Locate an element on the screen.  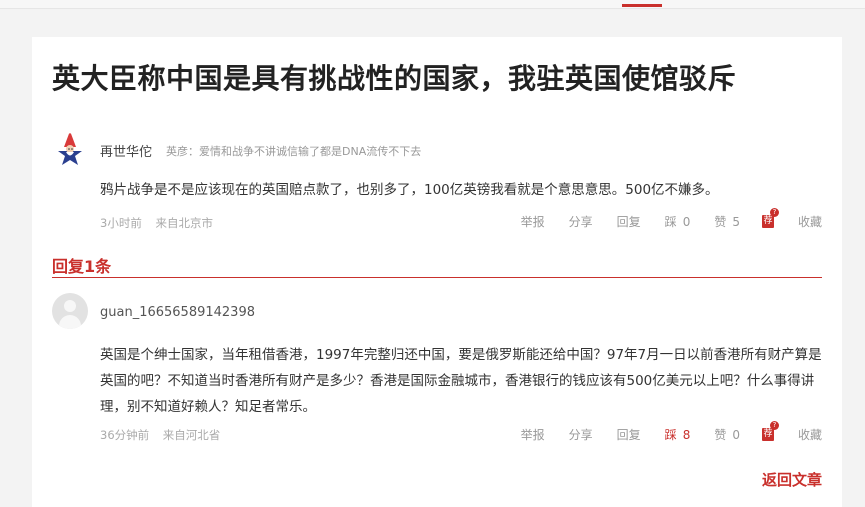
replies-count-header: 回复1条 is located at coordinates (82, 266).